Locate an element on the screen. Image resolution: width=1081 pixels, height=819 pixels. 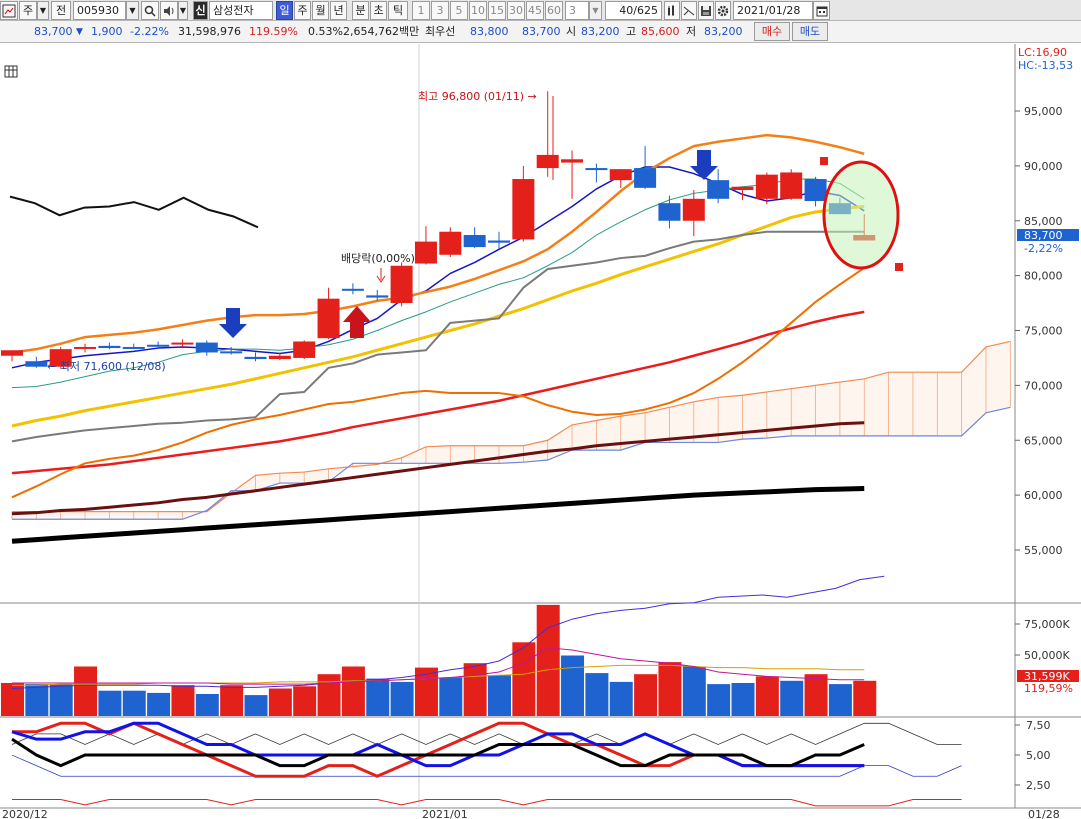
interval-input: 3 is located at coordinates (577, 10).